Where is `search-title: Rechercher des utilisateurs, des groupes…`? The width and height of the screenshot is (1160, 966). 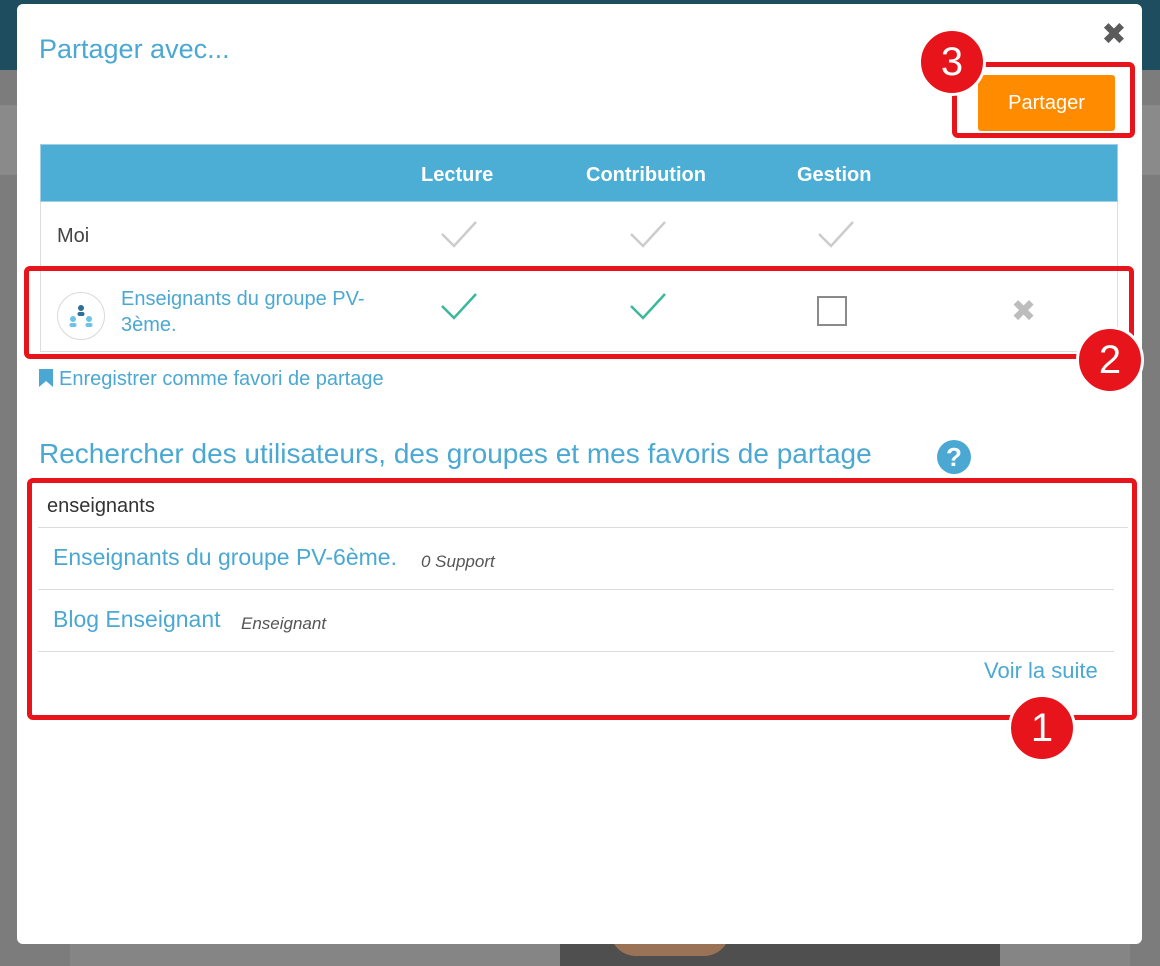 search-title: Rechercher des utilisateurs, des groupes… is located at coordinates (455, 453).